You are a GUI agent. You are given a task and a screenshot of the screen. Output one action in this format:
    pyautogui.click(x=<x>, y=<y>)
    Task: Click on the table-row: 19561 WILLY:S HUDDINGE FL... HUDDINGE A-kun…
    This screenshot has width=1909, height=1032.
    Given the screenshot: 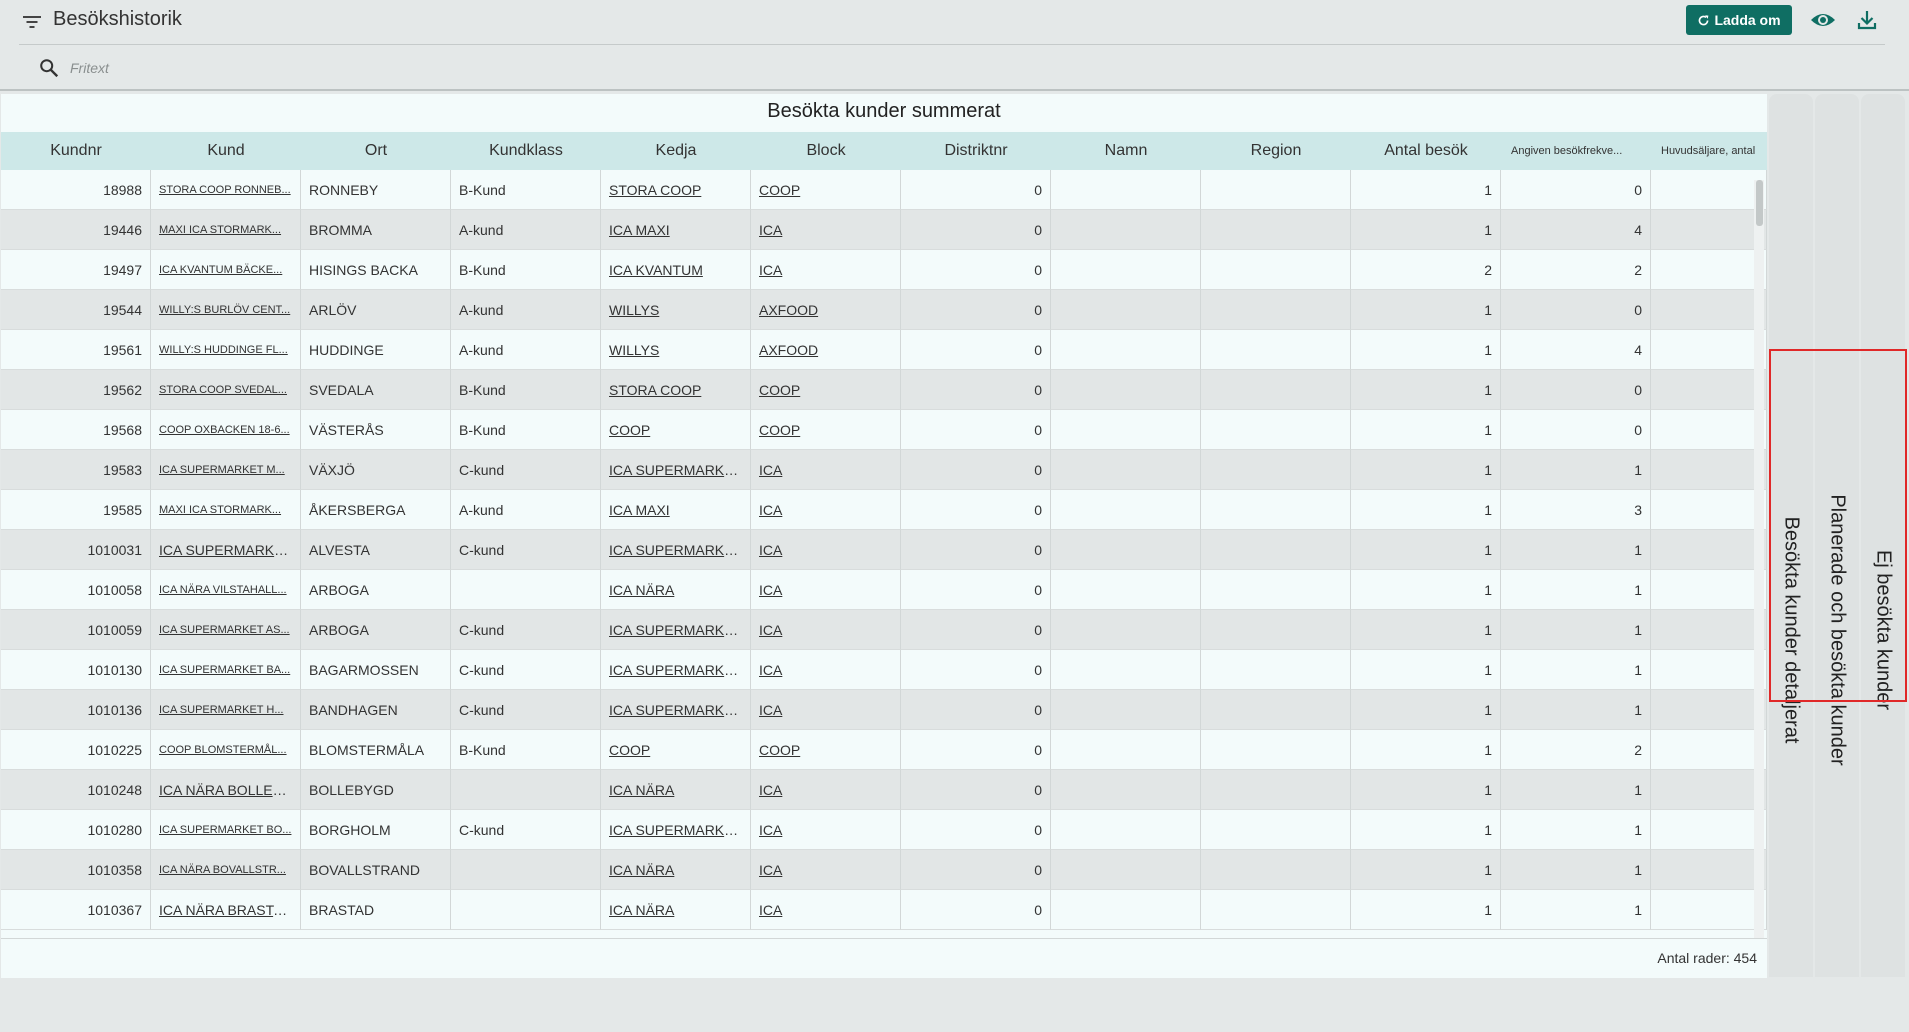 What is the action you would take?
    pyautogui.click(x=884, y=350)
    